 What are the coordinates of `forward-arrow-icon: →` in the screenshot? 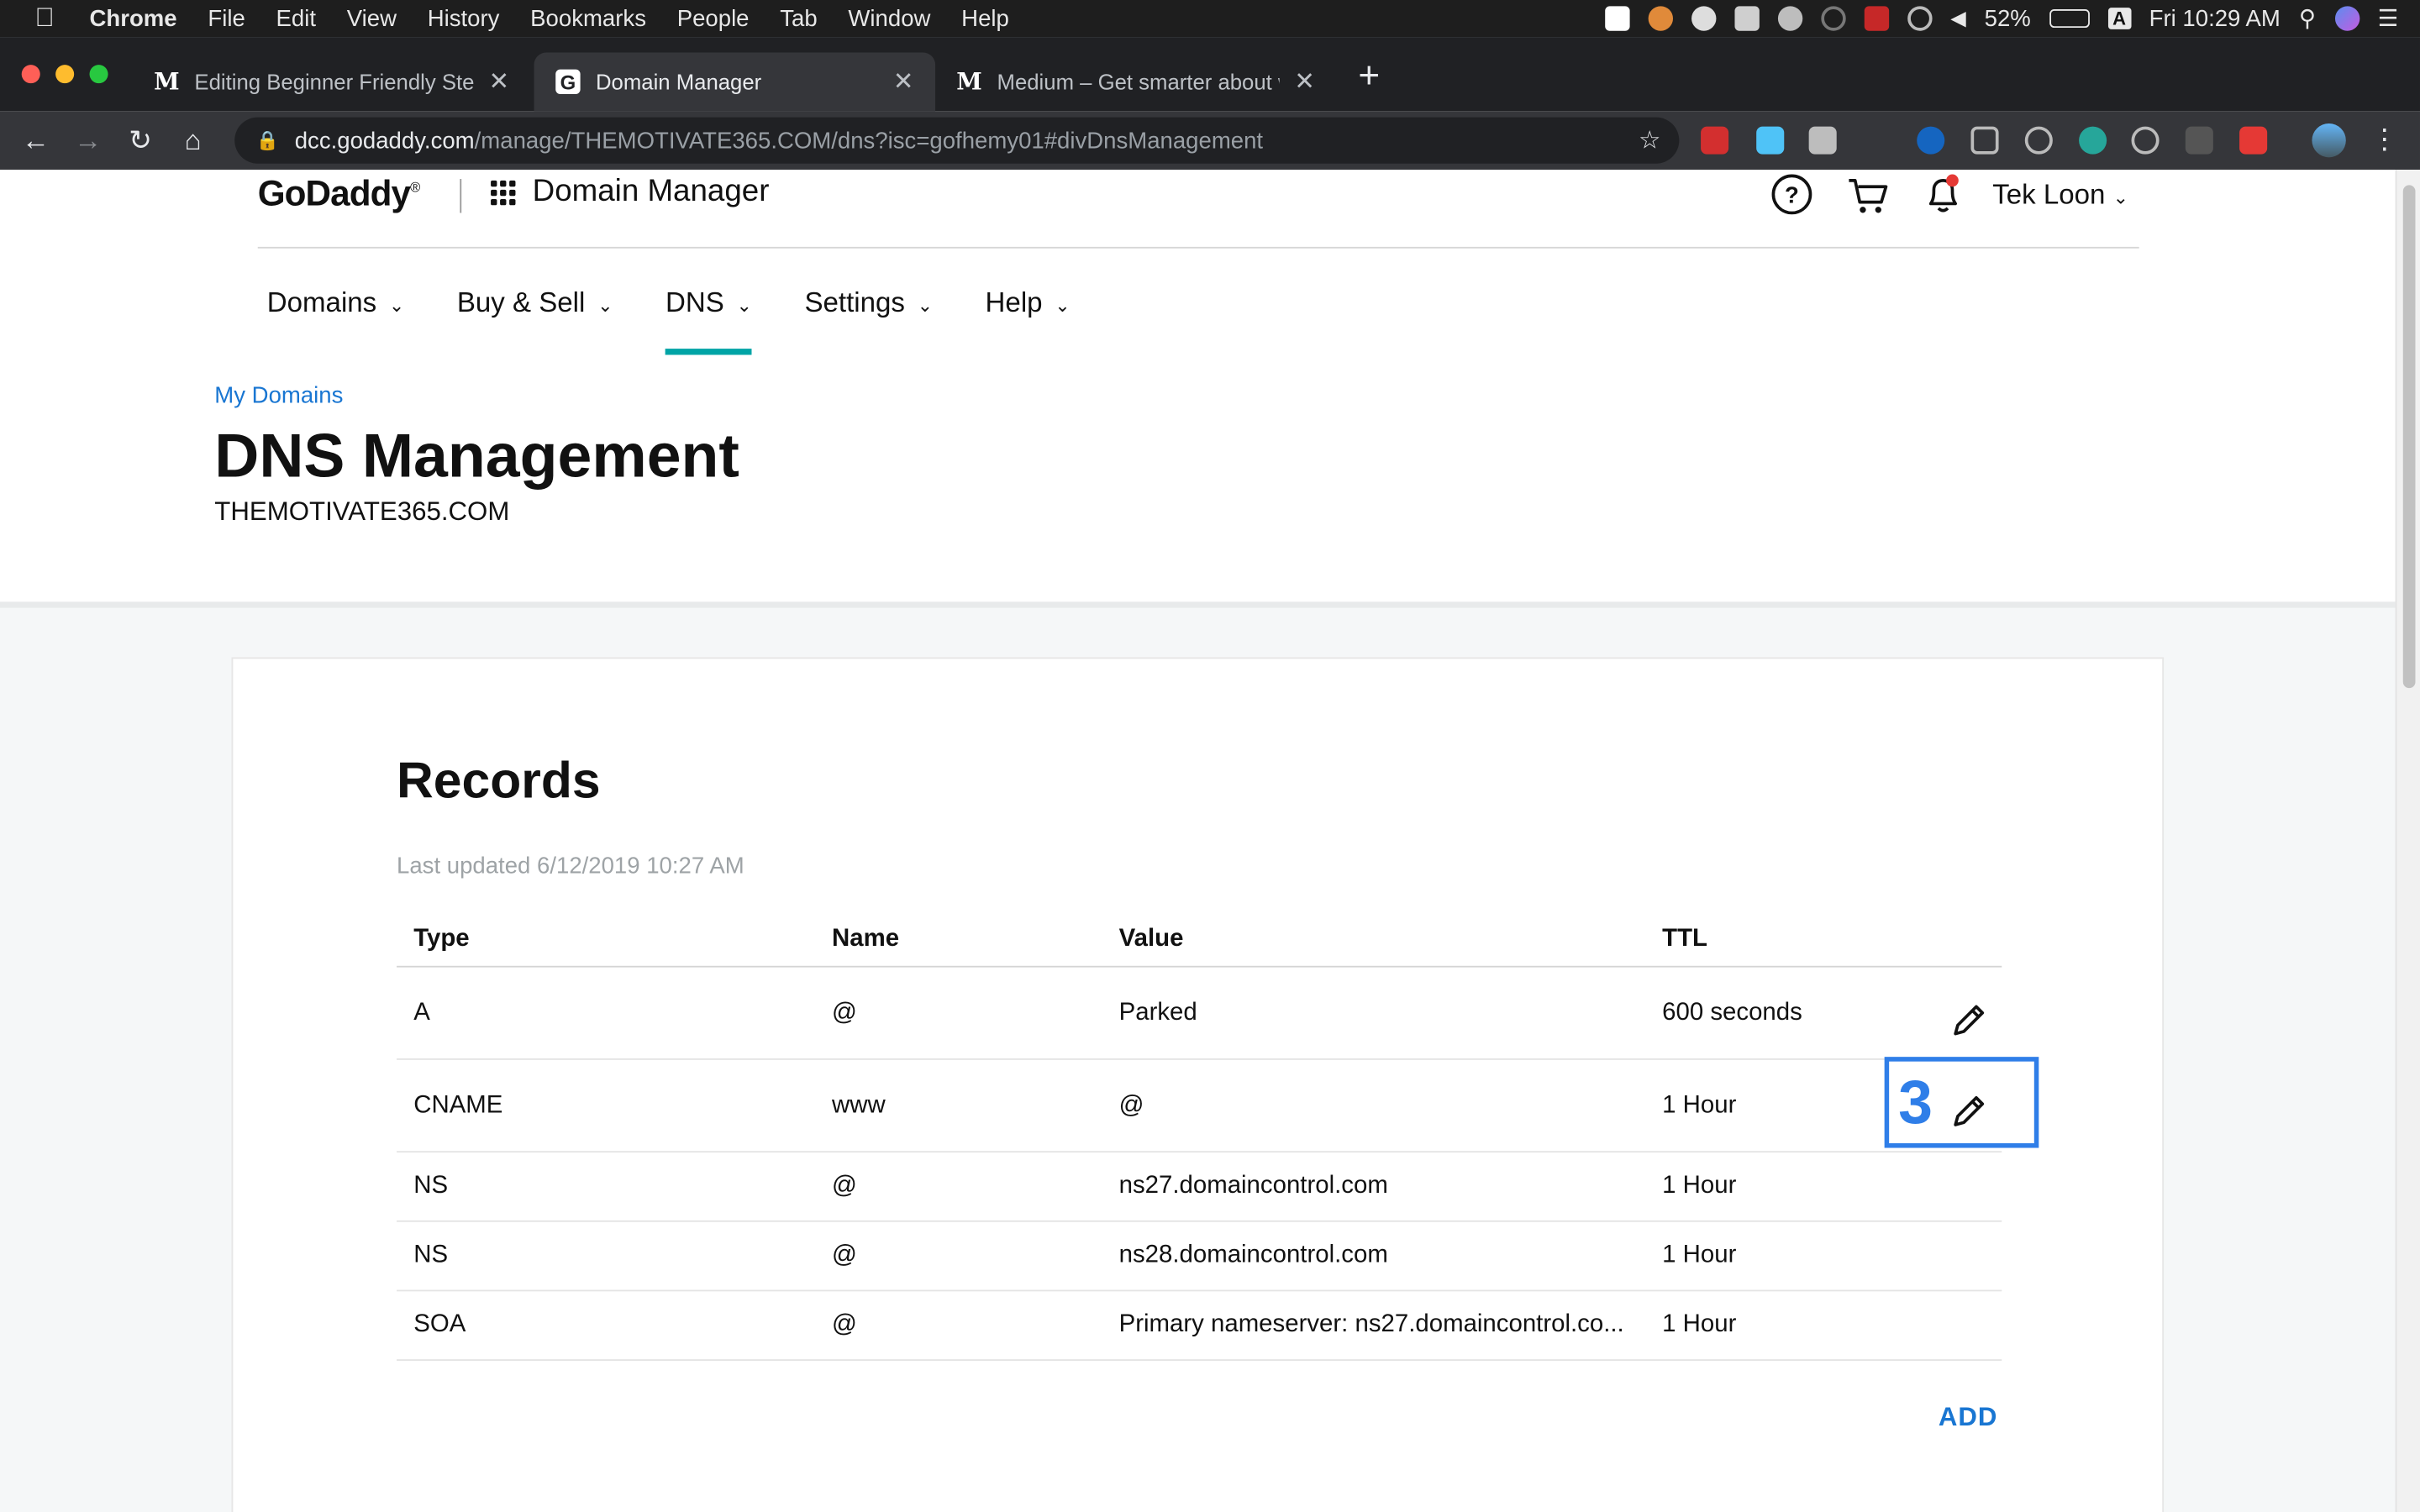 It's located at (87, 140).